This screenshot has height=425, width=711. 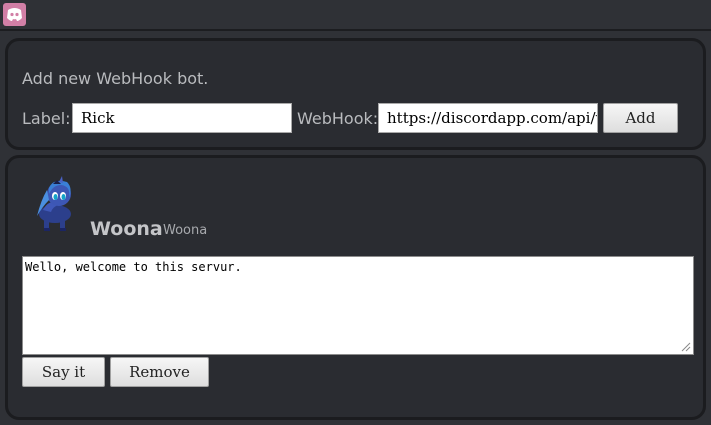 I want to click on resize-grip-icon, so click(x=685, y=346).